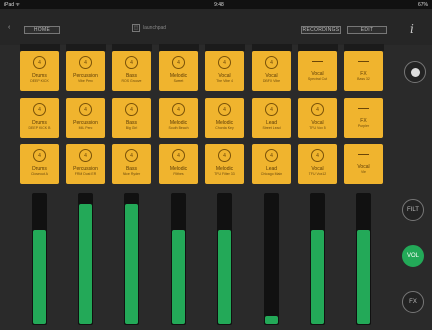 Image resolution: width=432 pixels, height=330 pixels. I want to click on back-chevron-icon: ‹, so click(9, 27).